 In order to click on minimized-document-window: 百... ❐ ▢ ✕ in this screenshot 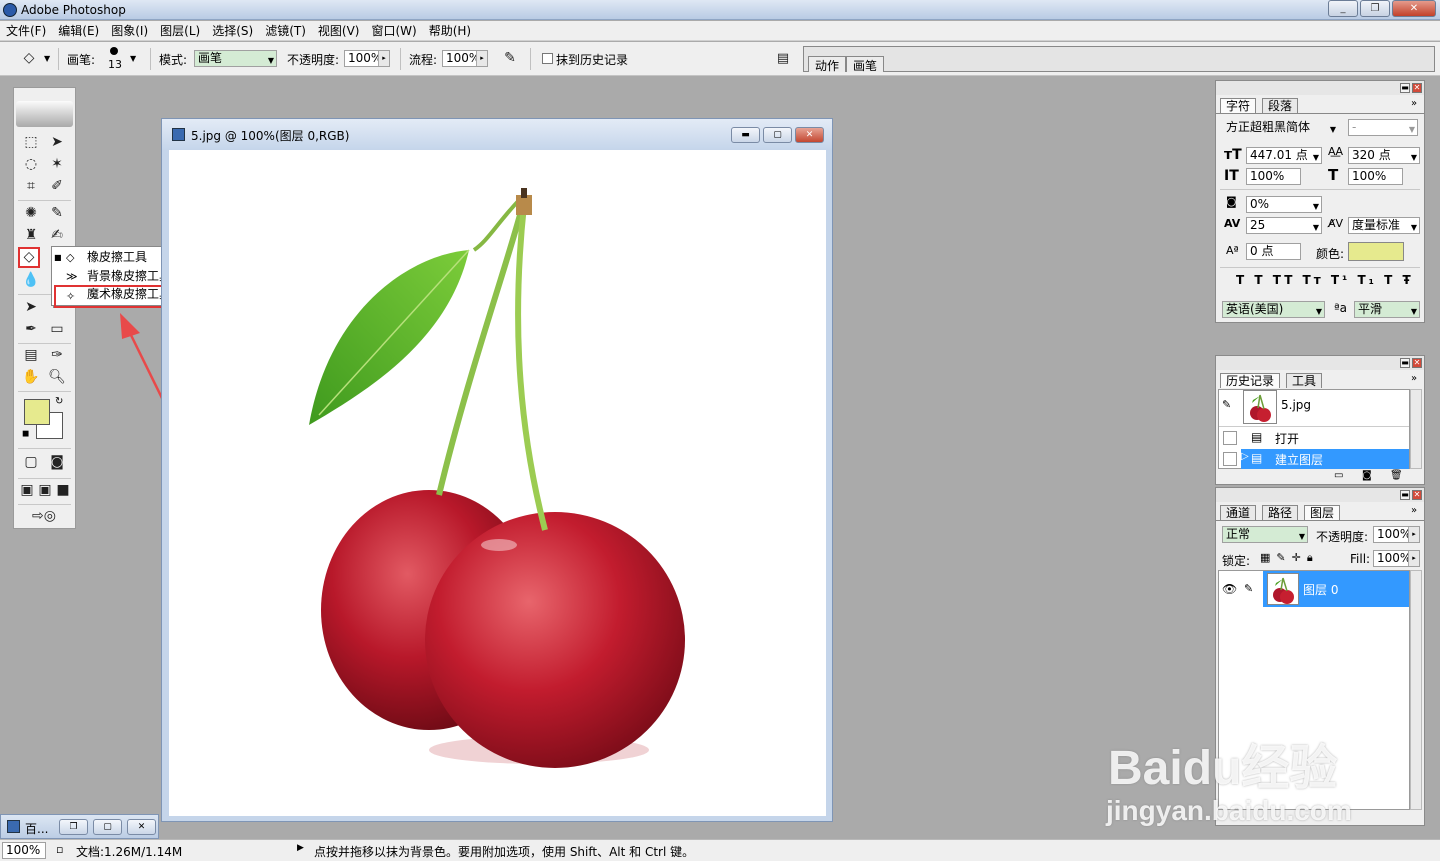, I will do `click(79, 826)`.